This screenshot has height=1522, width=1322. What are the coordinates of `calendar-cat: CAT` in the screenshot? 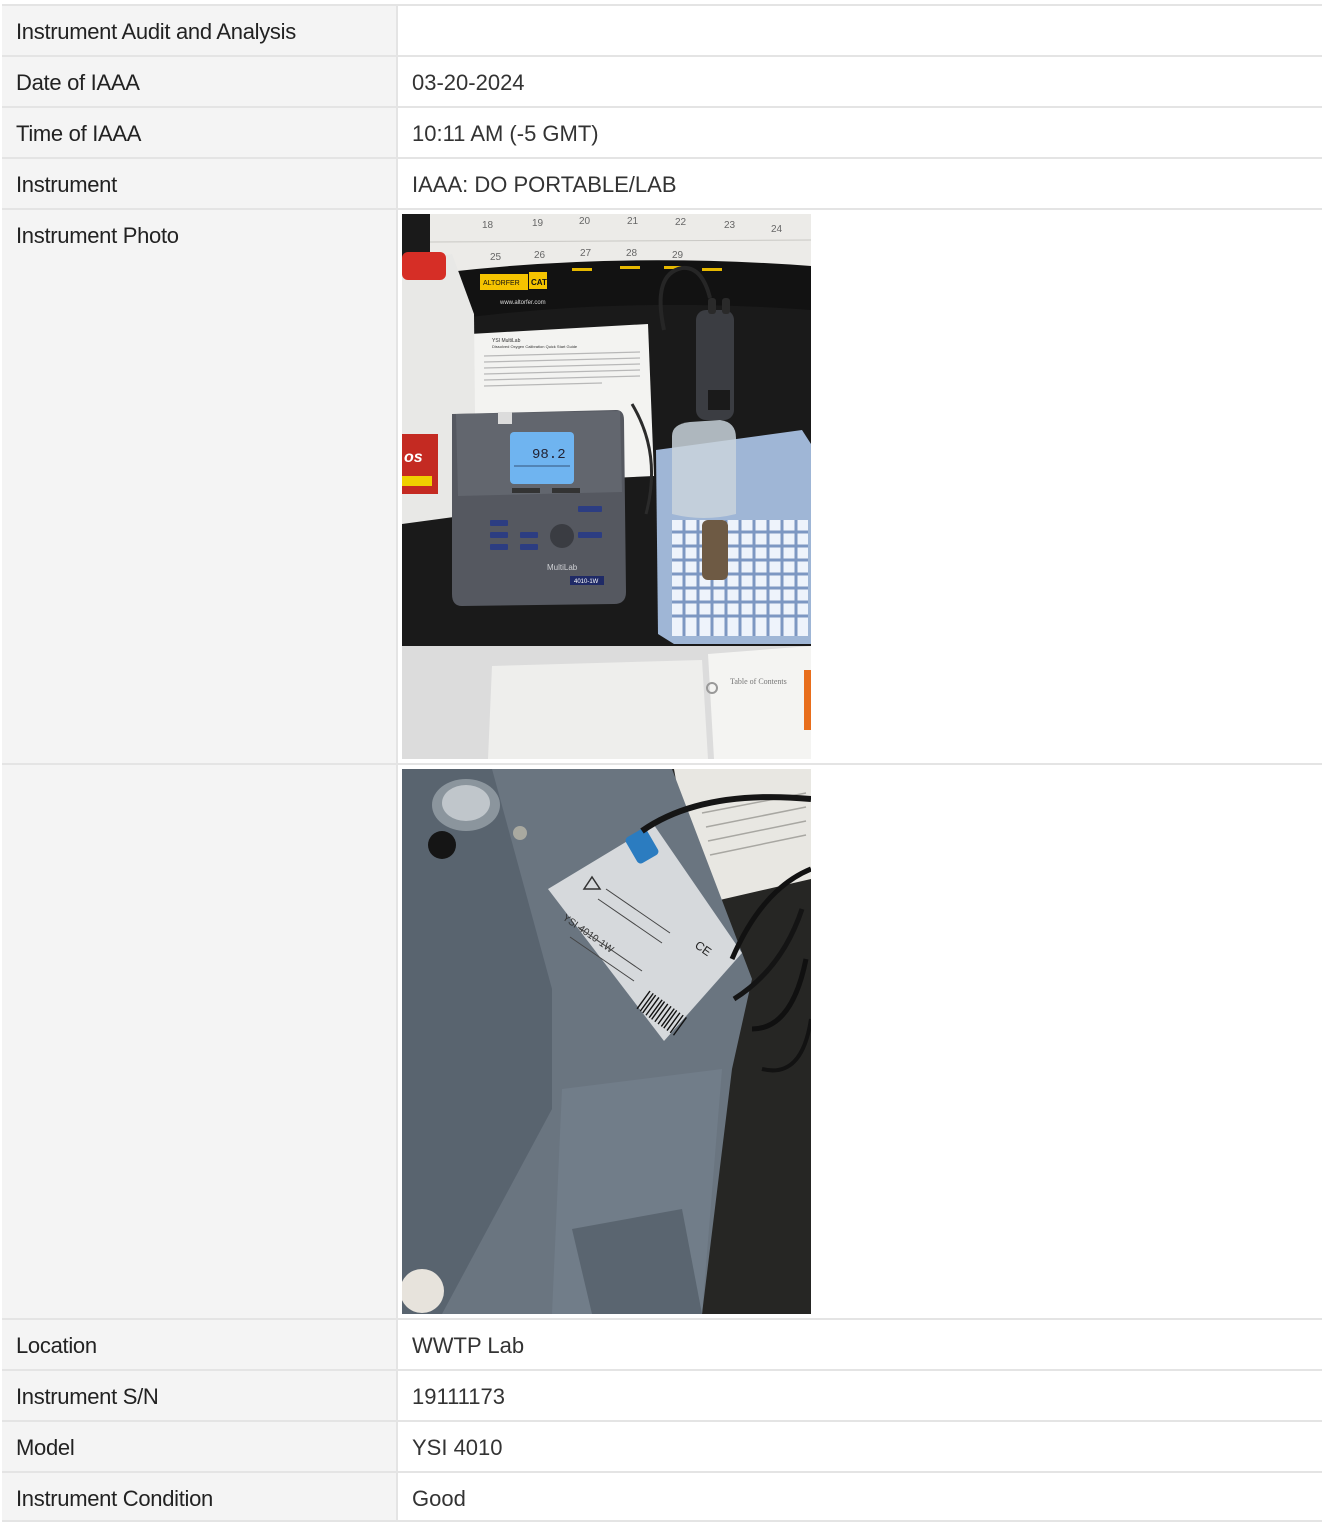 It's located at (539, 282).